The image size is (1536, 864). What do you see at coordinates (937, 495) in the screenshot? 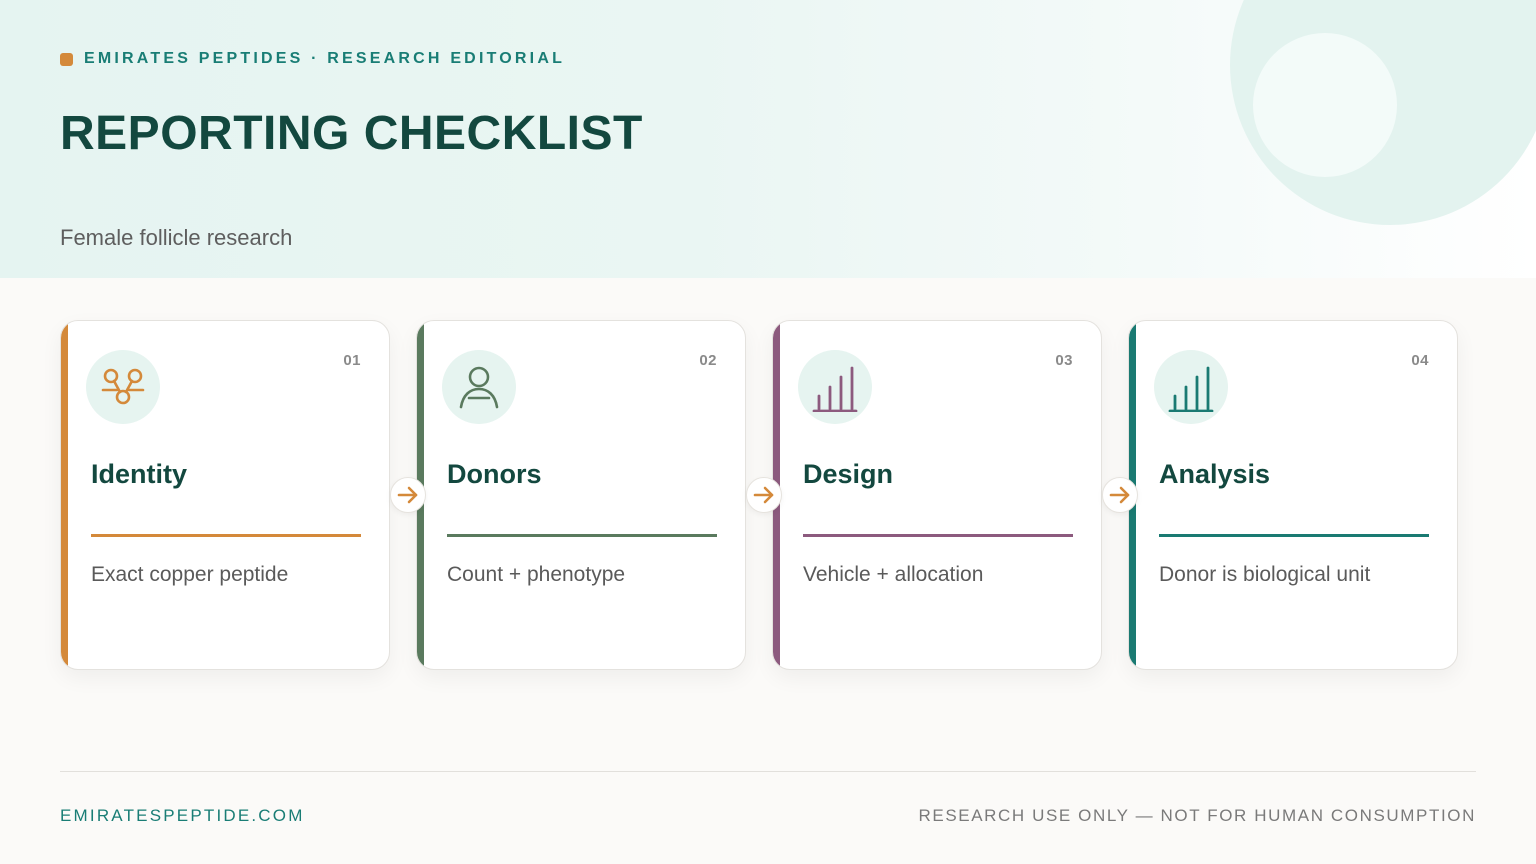
I see `checklist-card-design: 03 Design Vehicle + allocation` at bounding box center [937, 495].